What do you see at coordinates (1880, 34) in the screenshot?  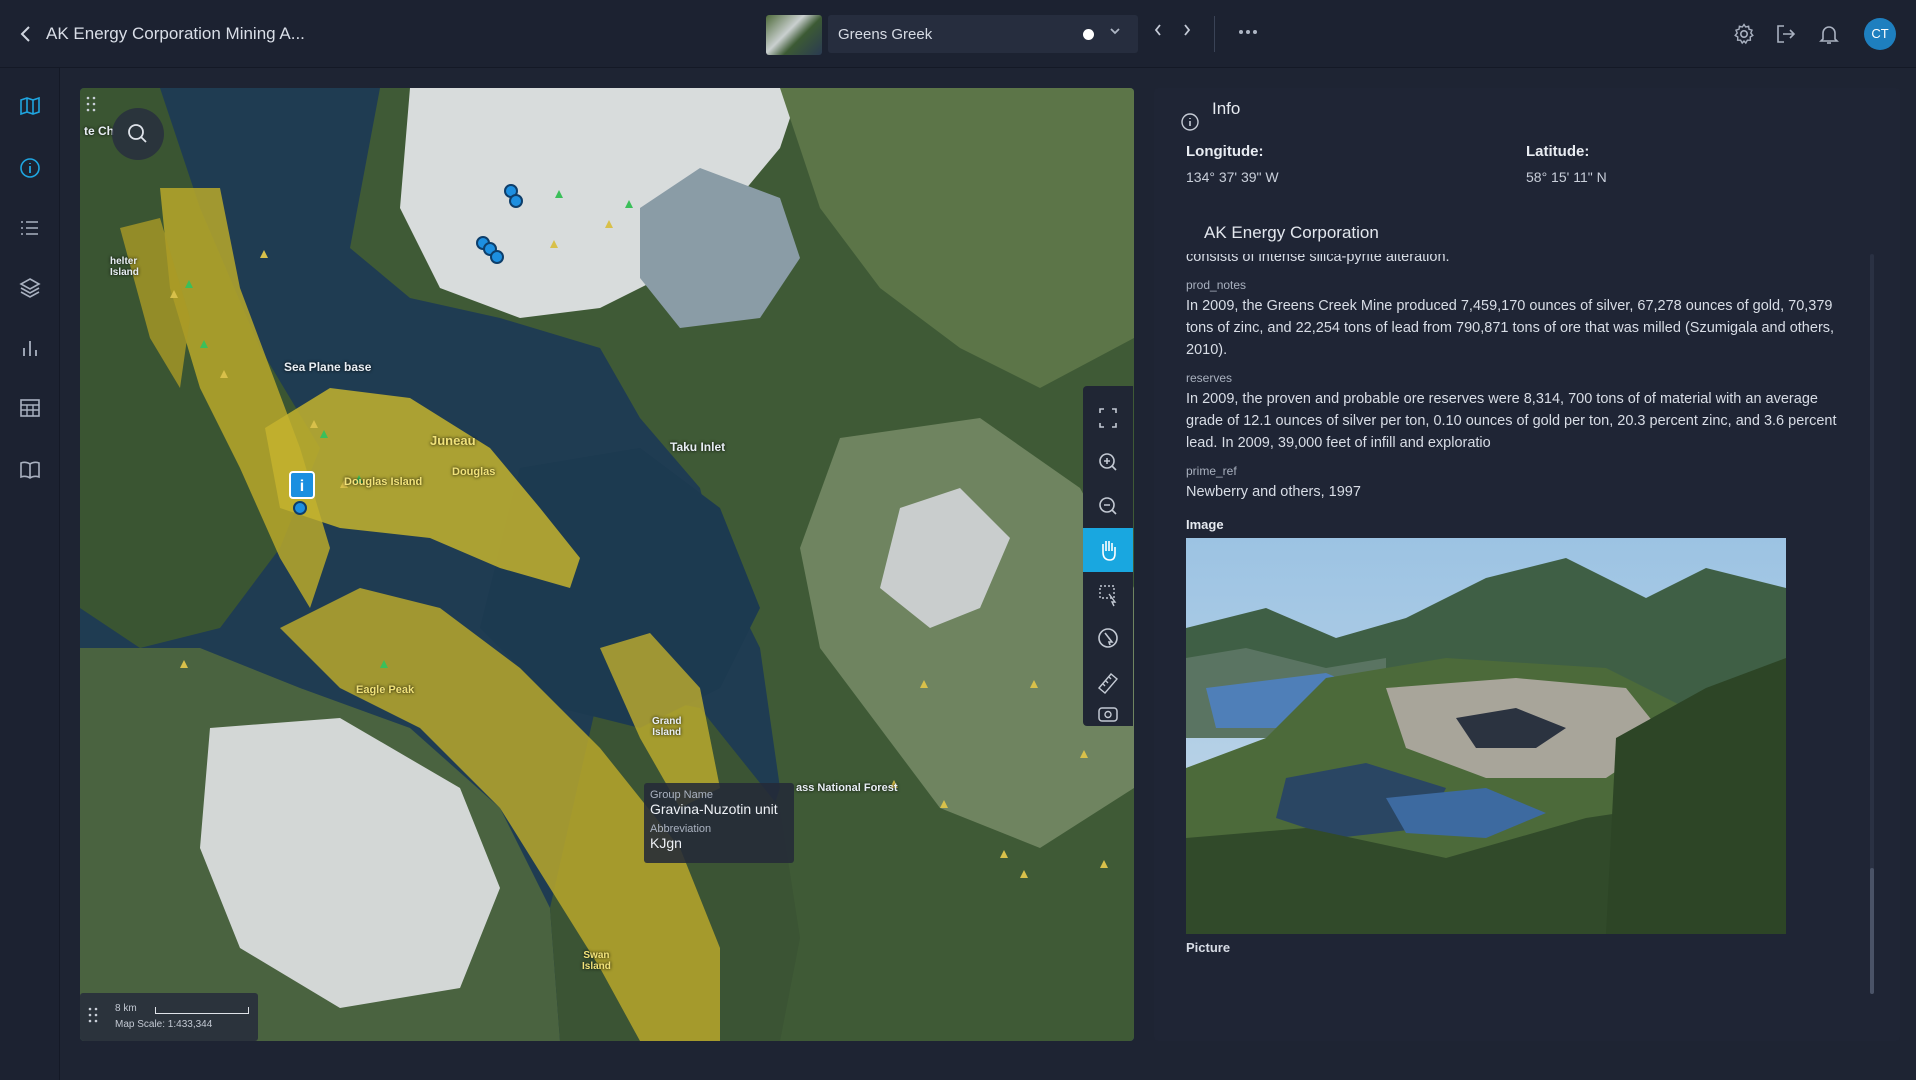 I see `avatar: CT` at bounding box center [1880, 34].